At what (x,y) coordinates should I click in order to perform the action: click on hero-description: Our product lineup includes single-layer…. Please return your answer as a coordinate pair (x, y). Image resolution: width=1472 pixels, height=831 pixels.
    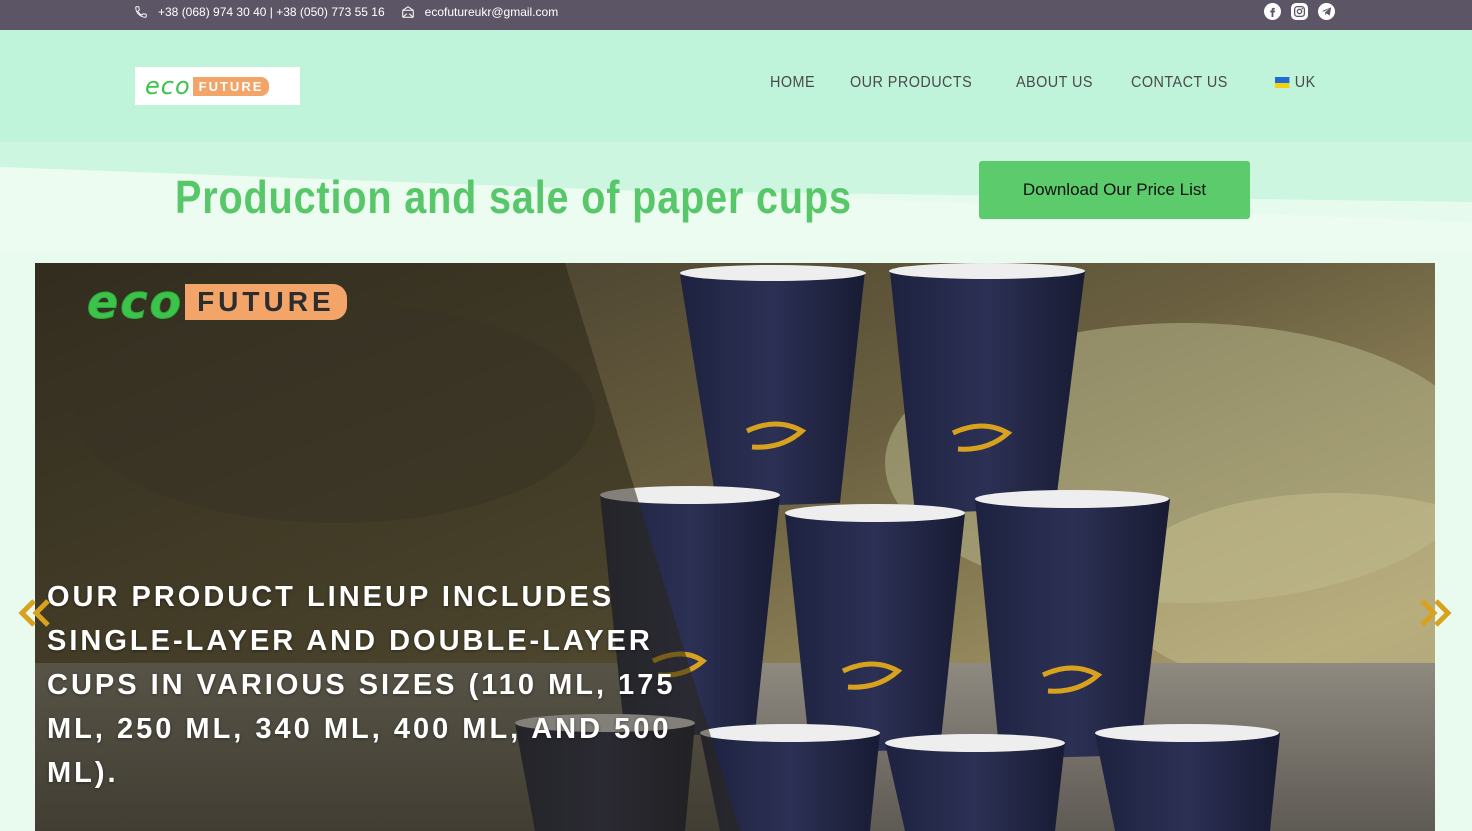
    Looking at the image, I should click on (361, 685).